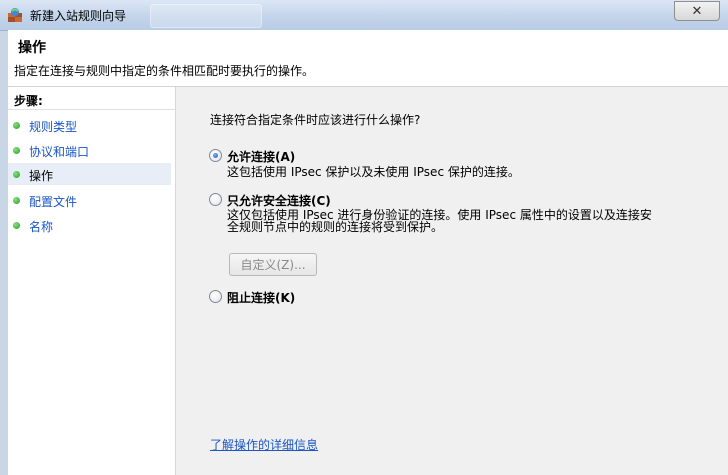 Image resolution: width=728 pixels, height=475 pixels. Describe the element at coordinates (32, 48) in the screenshot. I see `page-title: 操作` at that location.